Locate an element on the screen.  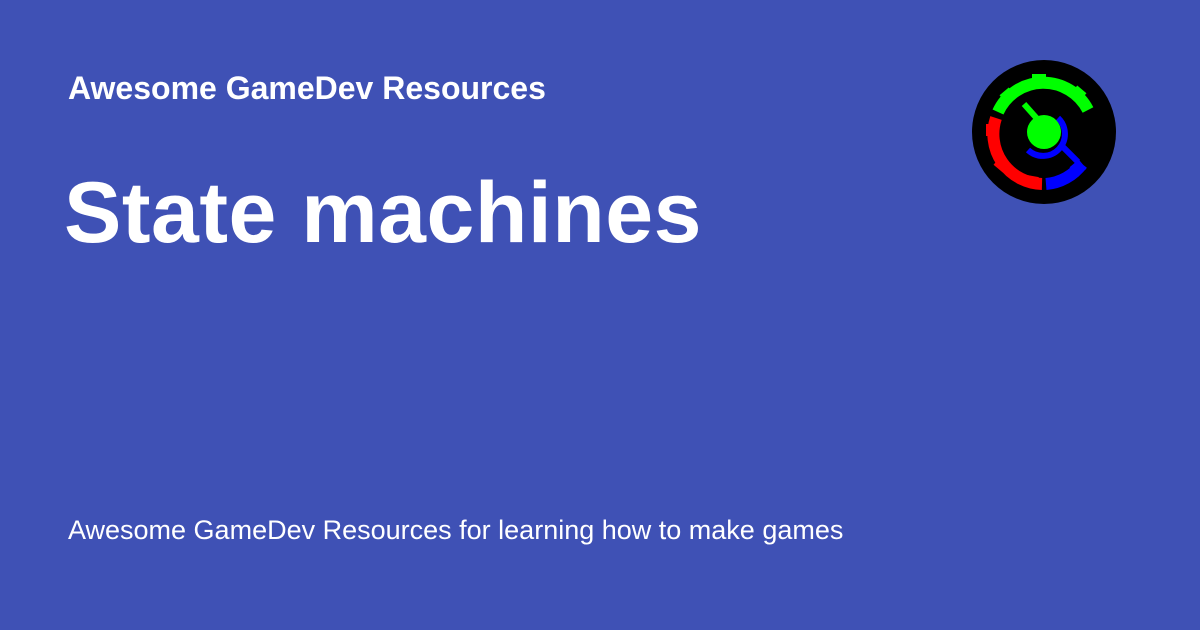
logo-svg is located at coordinates (1044, 132).